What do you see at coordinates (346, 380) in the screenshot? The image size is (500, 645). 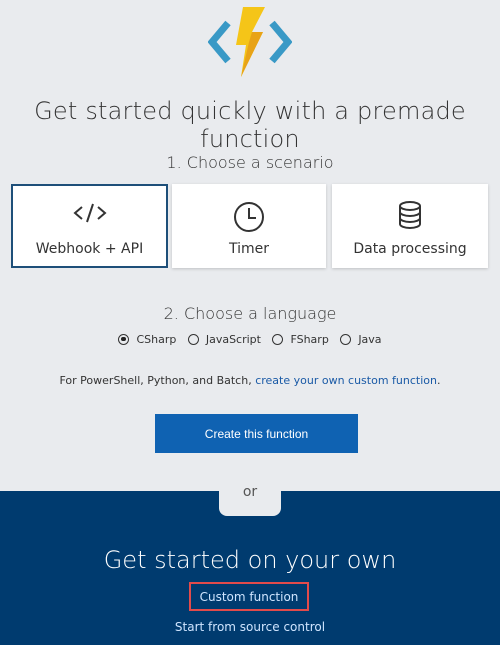 I see `custom-function-link: create your own custom function` at bounding box center [346, 380].